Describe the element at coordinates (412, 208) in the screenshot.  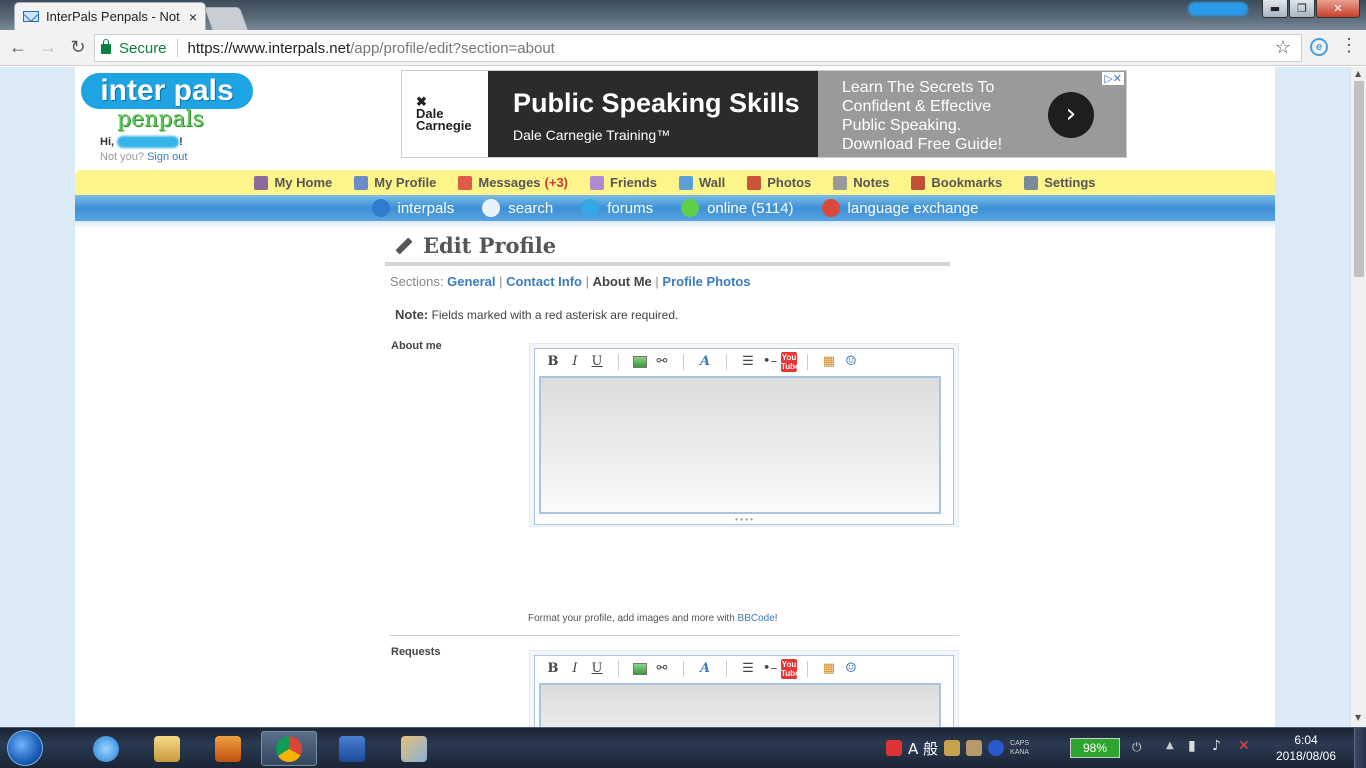
I see `nav-interpals: interpals` at that location.